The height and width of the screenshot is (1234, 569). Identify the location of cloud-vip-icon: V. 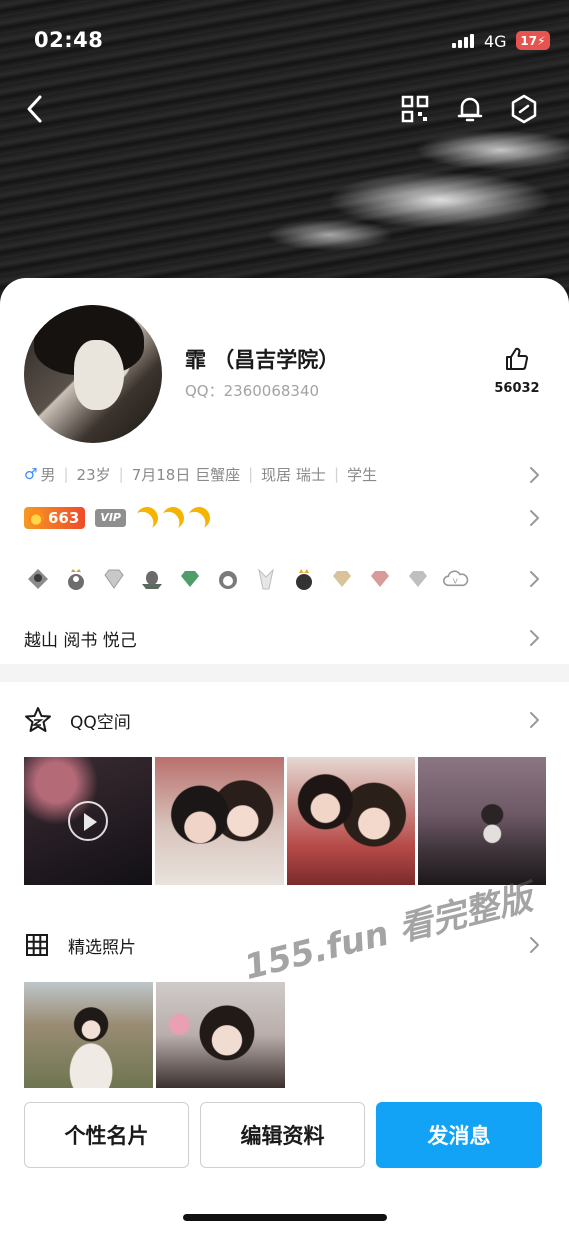
(455, 579).